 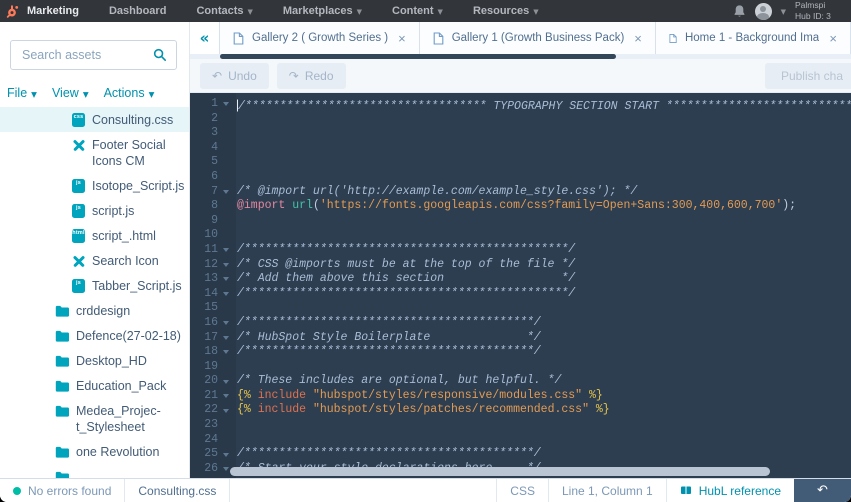 What do you see at coordinates (320, 38) in the screenshot?
I see `editor-tab-1: Gallery 2 ( Growth Series ) ×` at bounding box center [320, 38].